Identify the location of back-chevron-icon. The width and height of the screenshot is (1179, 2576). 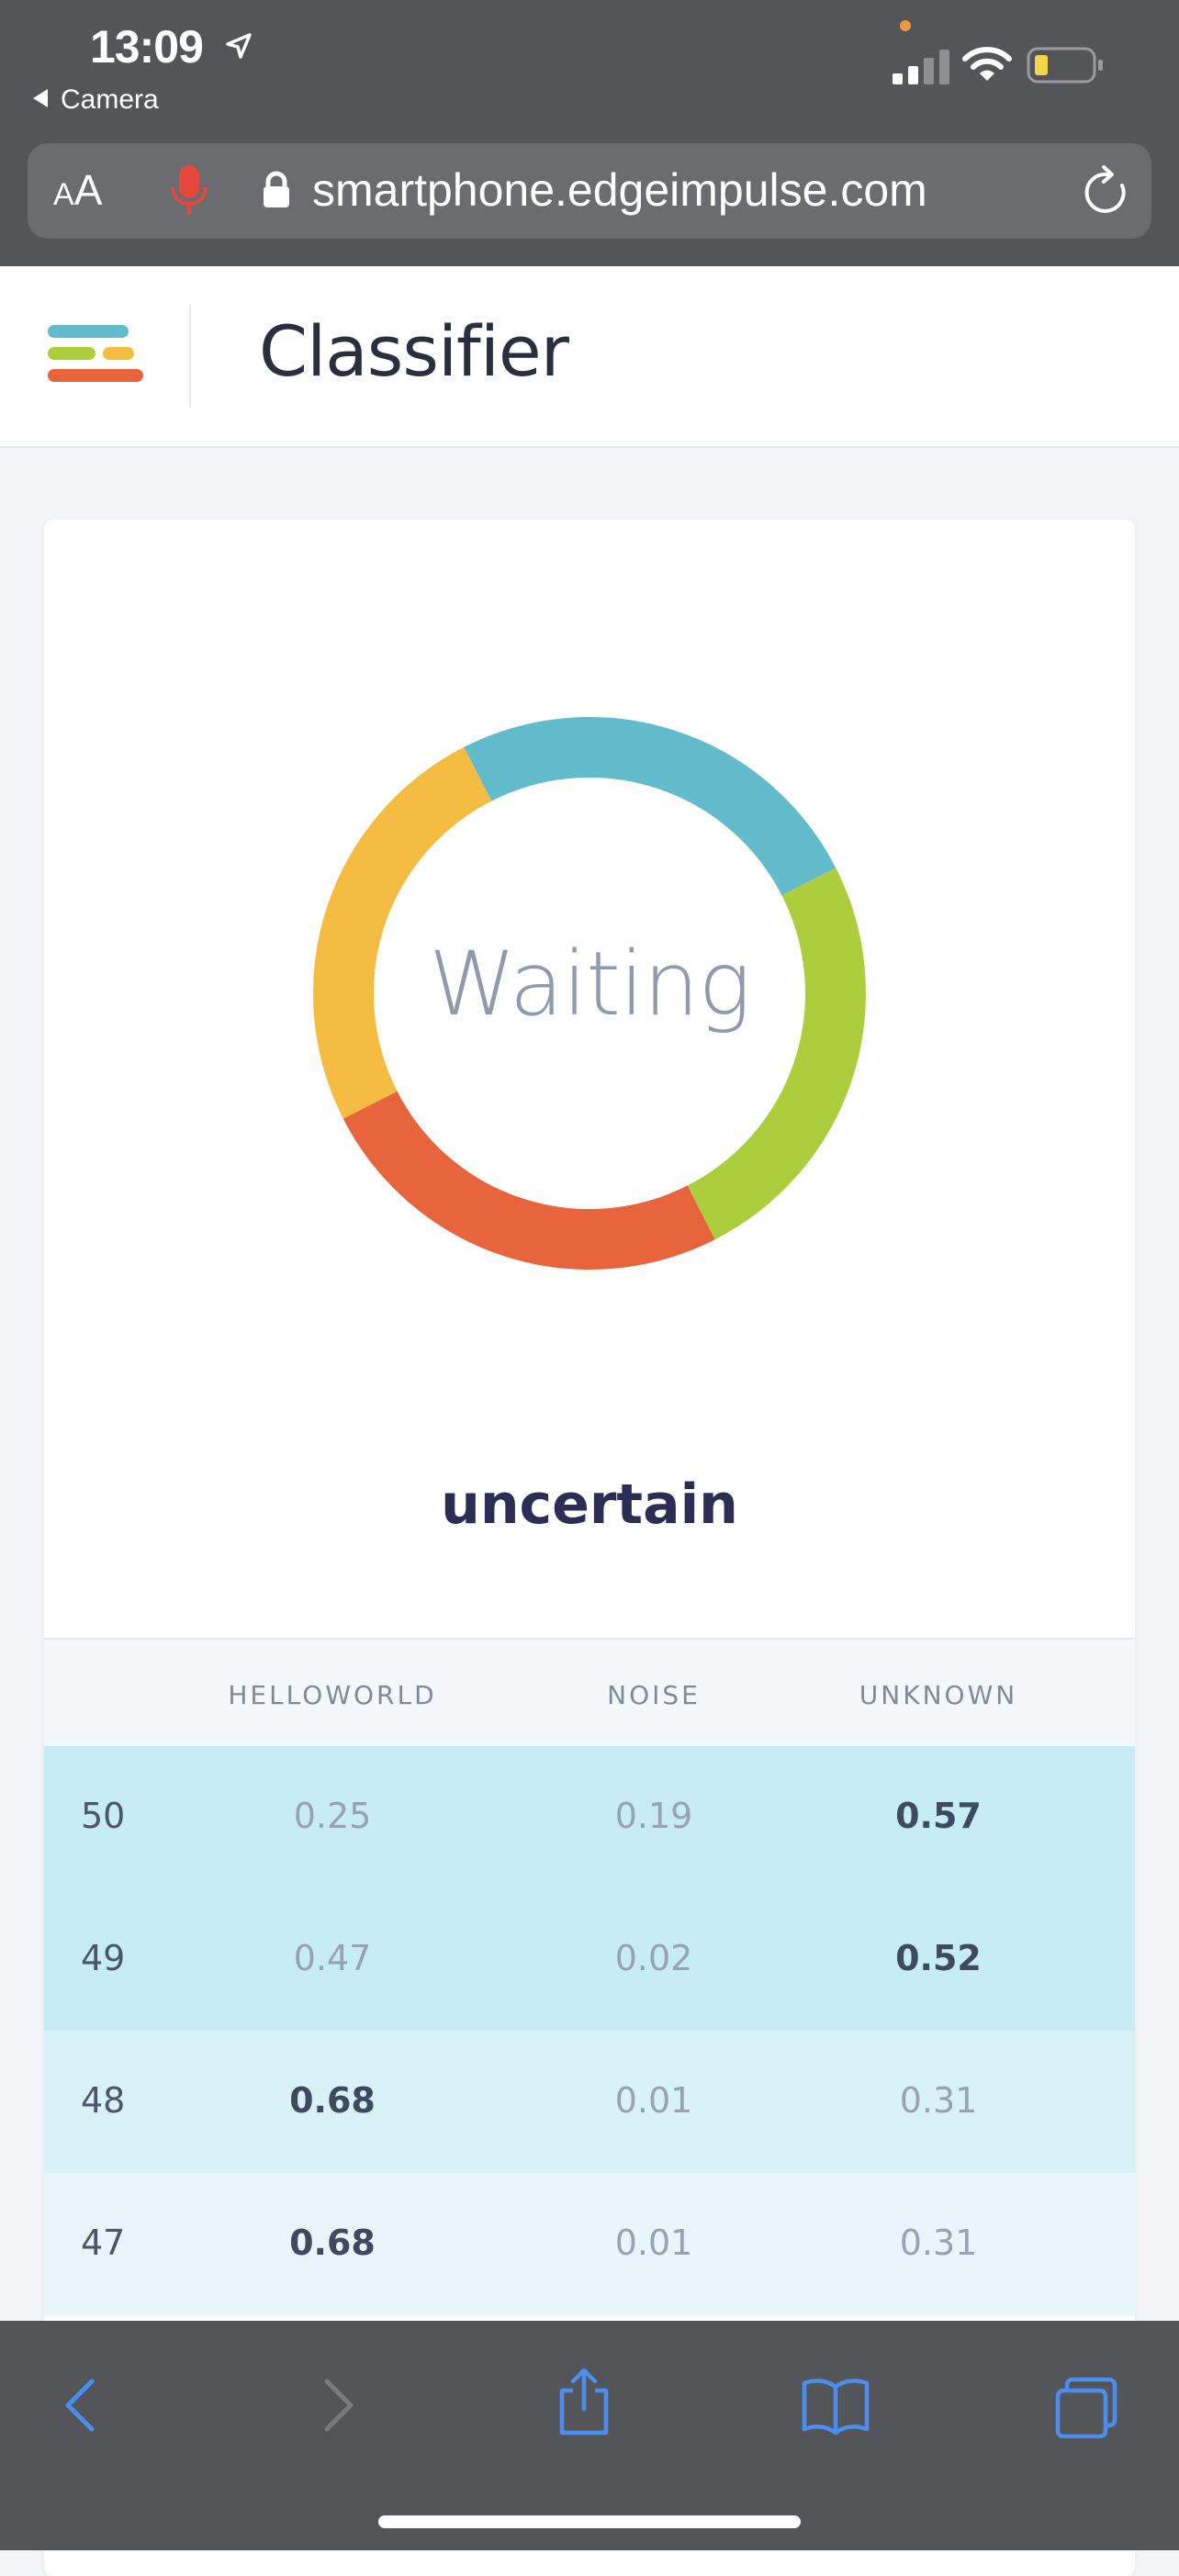
(81, 2405).